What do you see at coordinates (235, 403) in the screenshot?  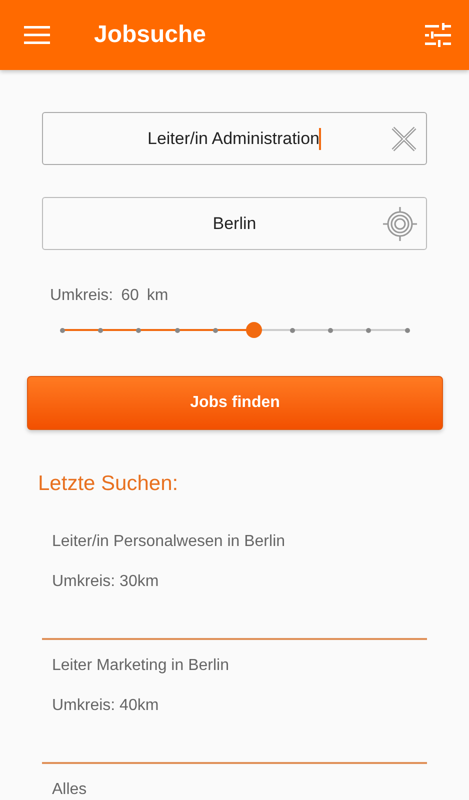 I see `find-jobs-button: Jobs finden` at bounding box center [235, 403].